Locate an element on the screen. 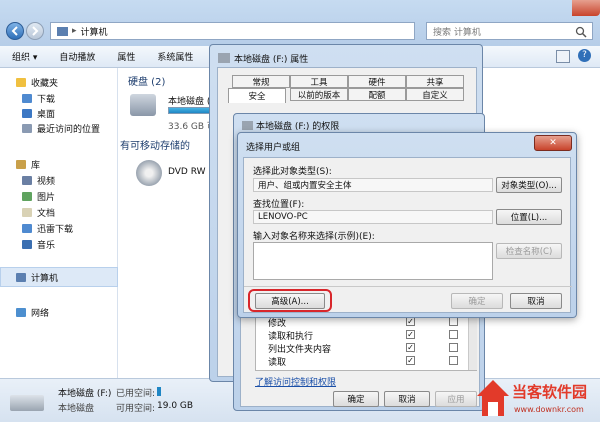 This screenshot has width=600, height=422. tab-security: 安全 is located at coordinates (257, 95).